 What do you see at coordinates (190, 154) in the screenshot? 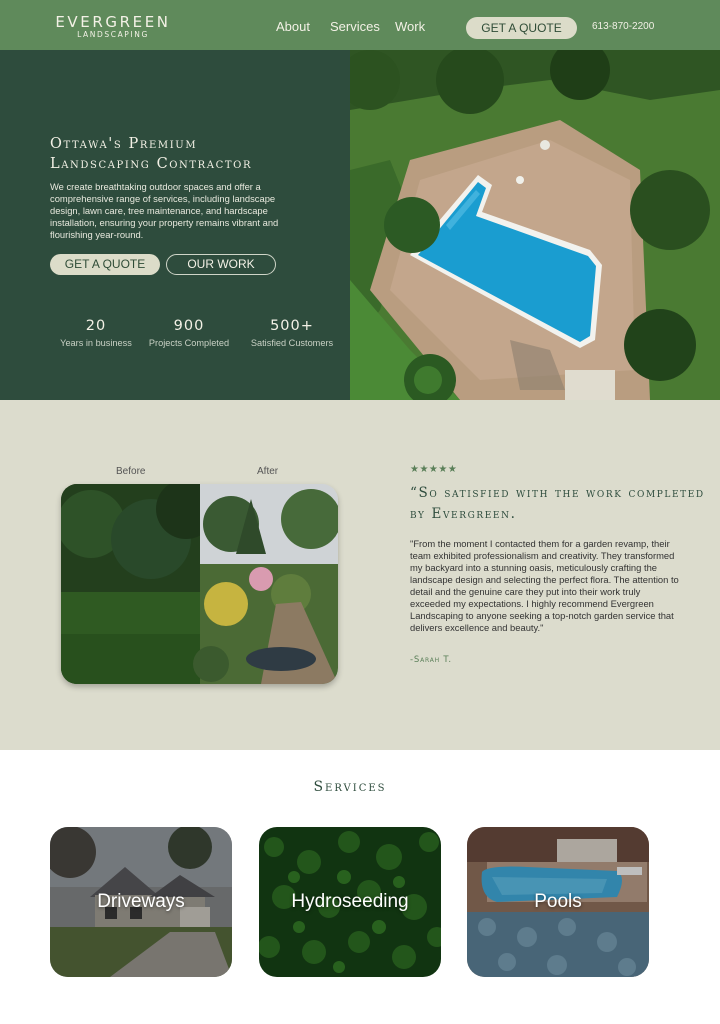
I see `hero-title: Ottawa's Premium Landscaping Contractor` at bounding box center [190, 154].